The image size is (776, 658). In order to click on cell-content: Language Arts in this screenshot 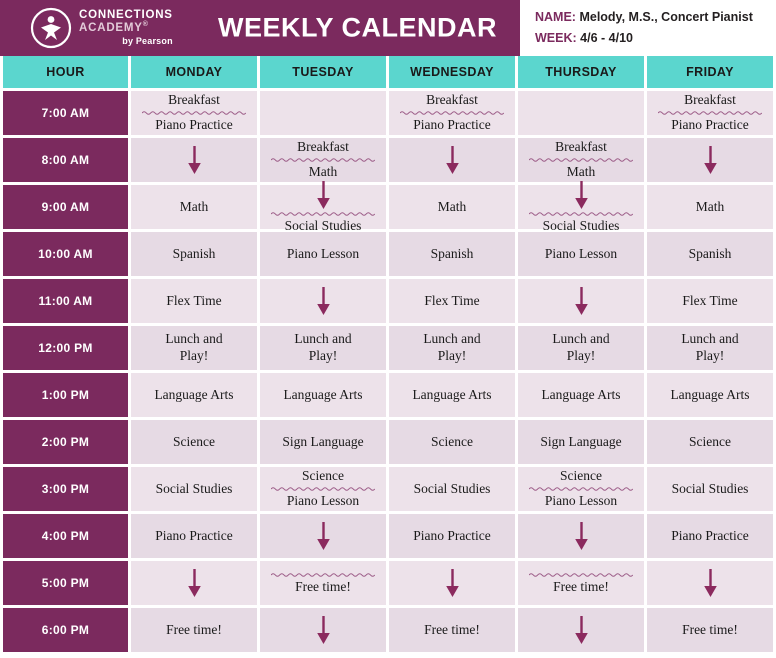, I will do `click(323, 395)`.